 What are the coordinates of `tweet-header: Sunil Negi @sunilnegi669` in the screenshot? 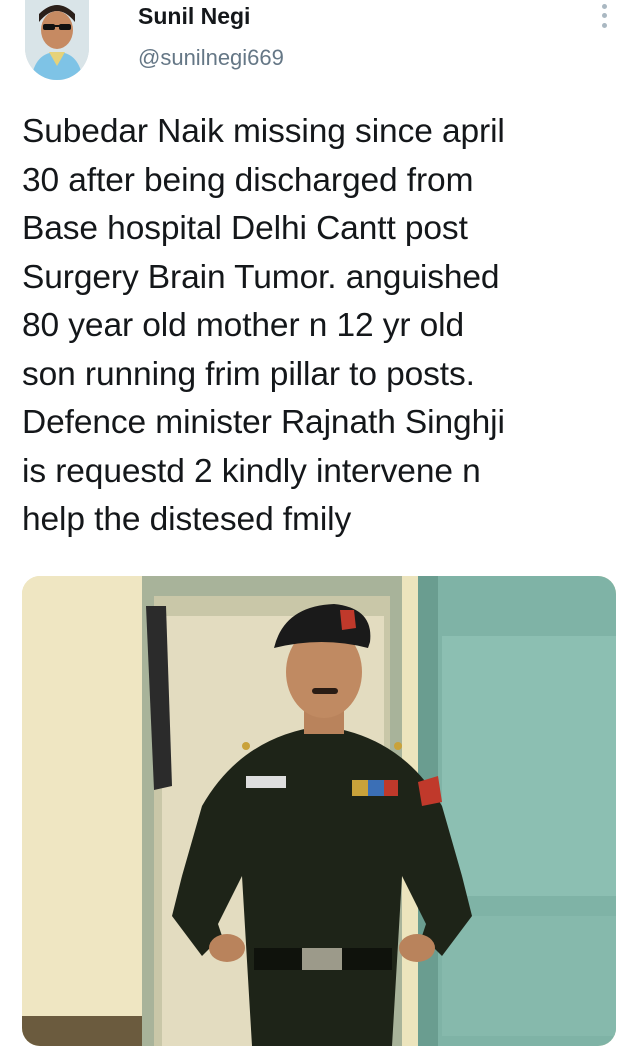 It's located at (318, 48).